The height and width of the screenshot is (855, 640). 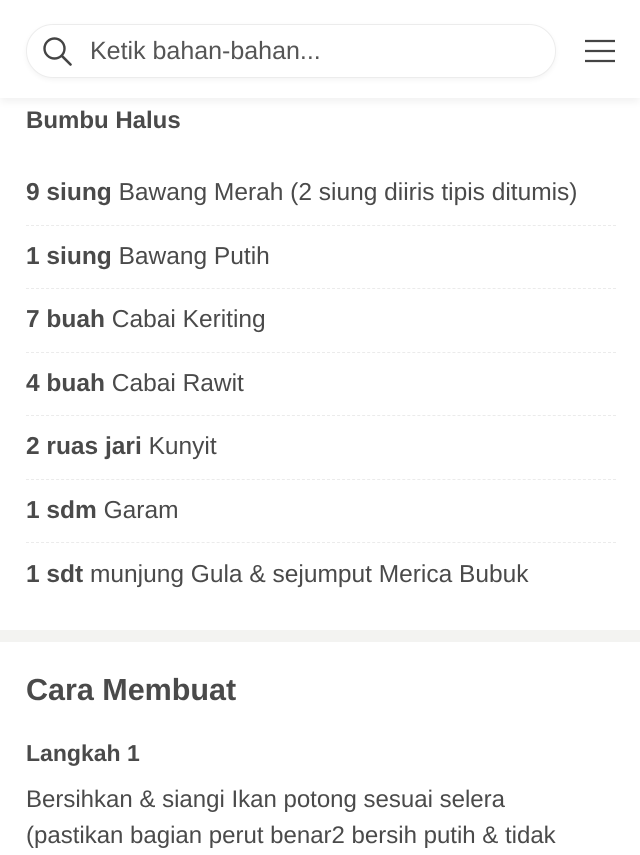 What do you see at coordinates (291, 817) in the screenshot?
I see `step-text: Bersihkan & siangi Ikan potong sesuai selera (pastikan bagian perut benar2 bersih putih & tidak` at bounding box center [291, 817].